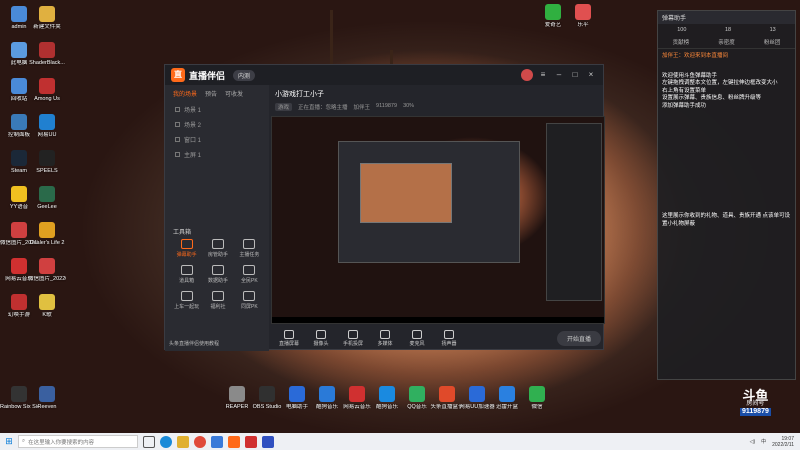 Image resolution: width=800 pixels, height=450 pixels. Describe the element at coordinates (772, 42) in the screenshot. I see `chat-tab: 粉丝团` at that location.